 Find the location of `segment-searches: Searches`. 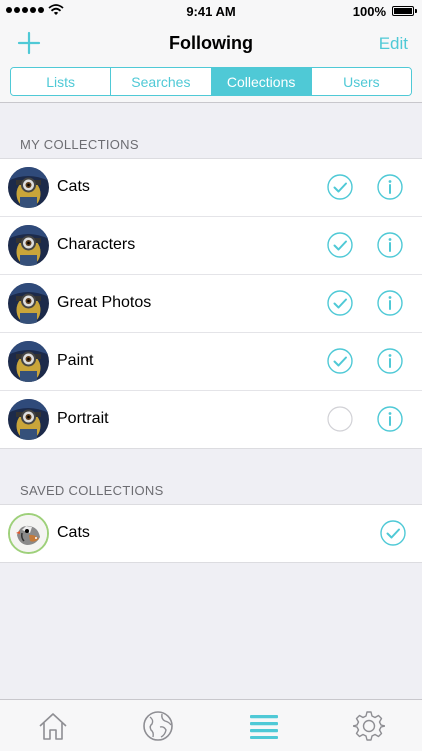

segment-searches: Searches is located at coordinates (161, 81).